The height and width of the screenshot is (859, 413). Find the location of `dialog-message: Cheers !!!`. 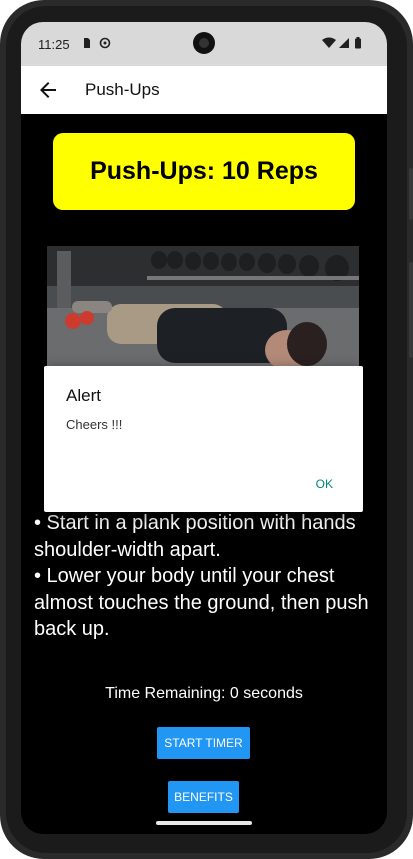

dialog-message: Cheers !!! is located at coordinates (94, 424).